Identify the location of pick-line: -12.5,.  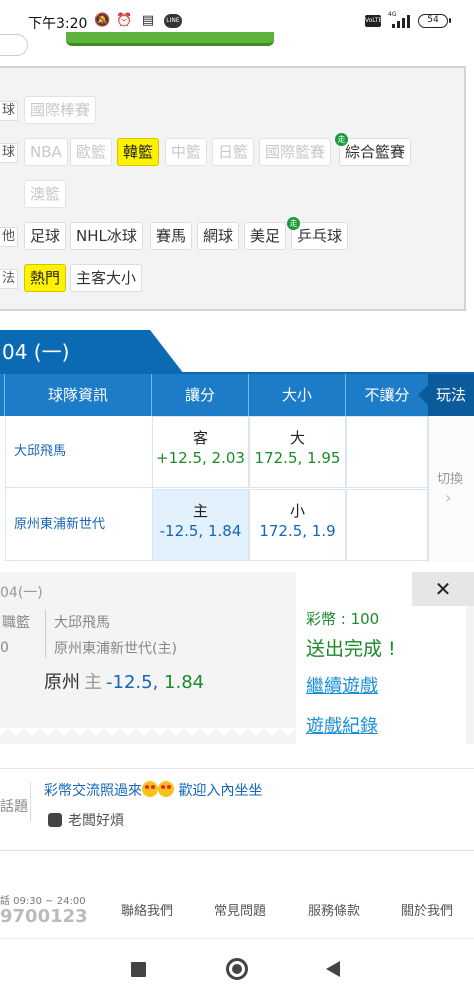
(132, 682).